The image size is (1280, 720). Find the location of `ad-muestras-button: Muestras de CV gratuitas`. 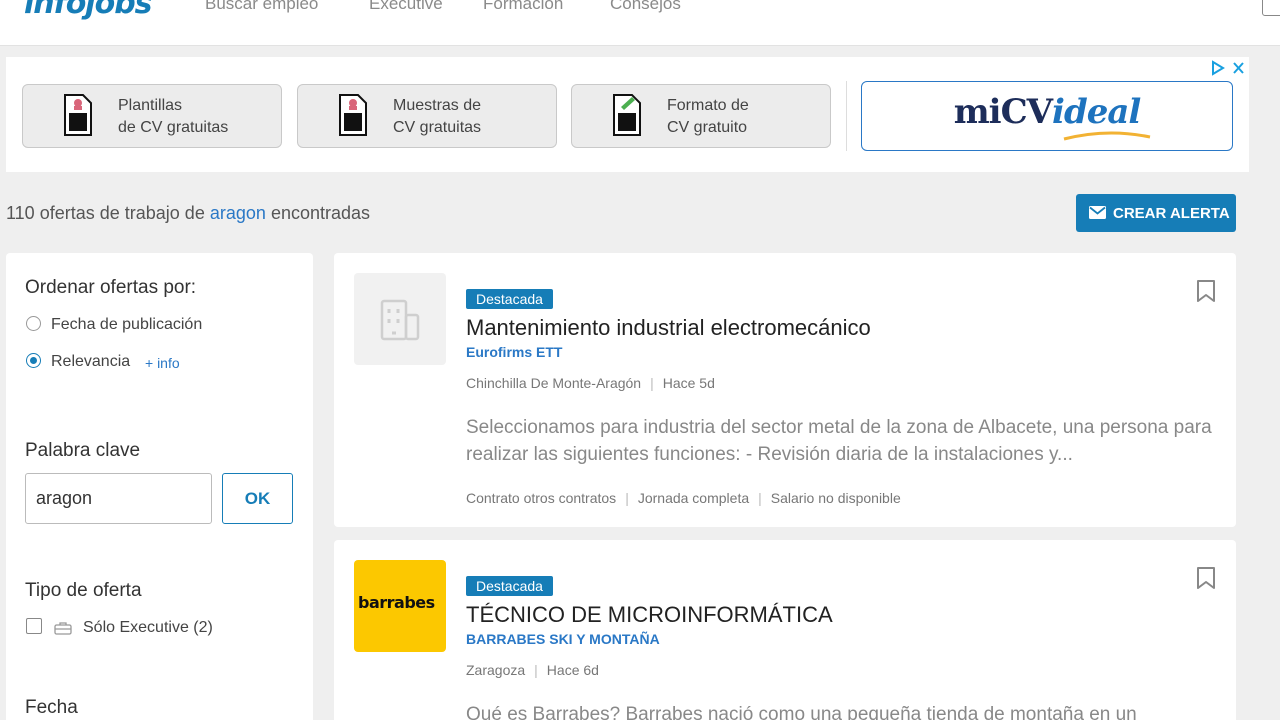

ad-muestras-button: Muestras de CV gratuitas is located at coordinates (427, 116).